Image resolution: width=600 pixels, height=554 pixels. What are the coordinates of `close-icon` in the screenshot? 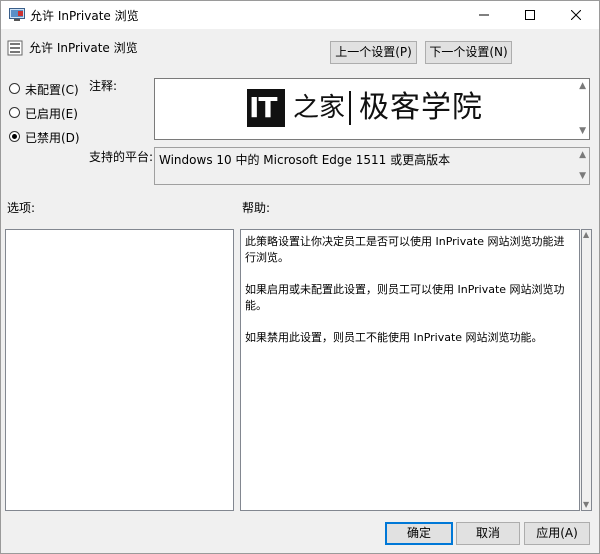 It's located at (576, 15).